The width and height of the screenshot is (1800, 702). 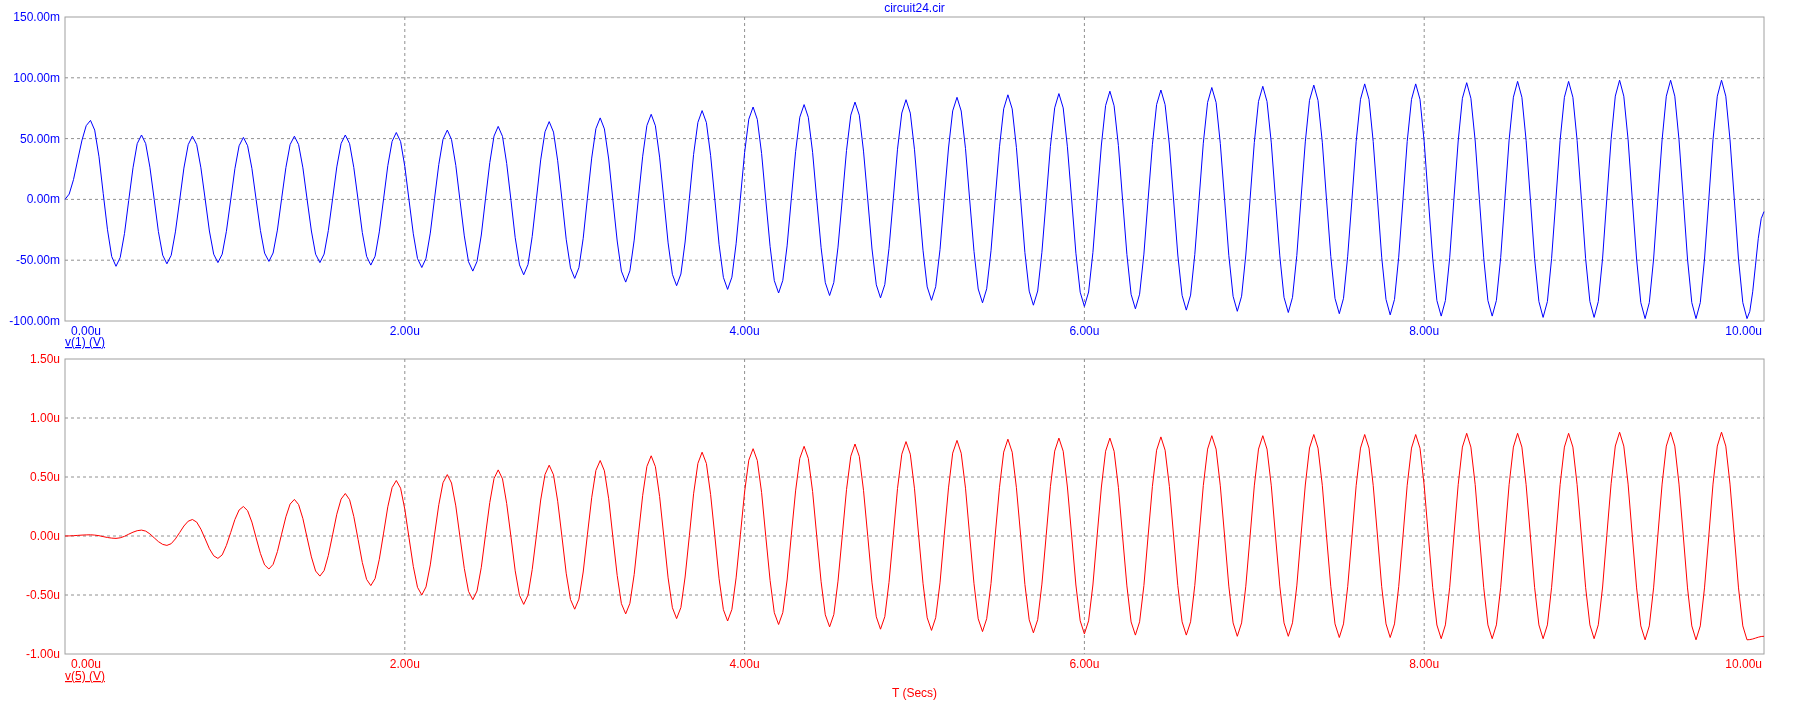 What do you see at coordinates (39, 138) in the screenshot?
I see `y-tick-label: 50.00m` at bounding box center [39, 138].